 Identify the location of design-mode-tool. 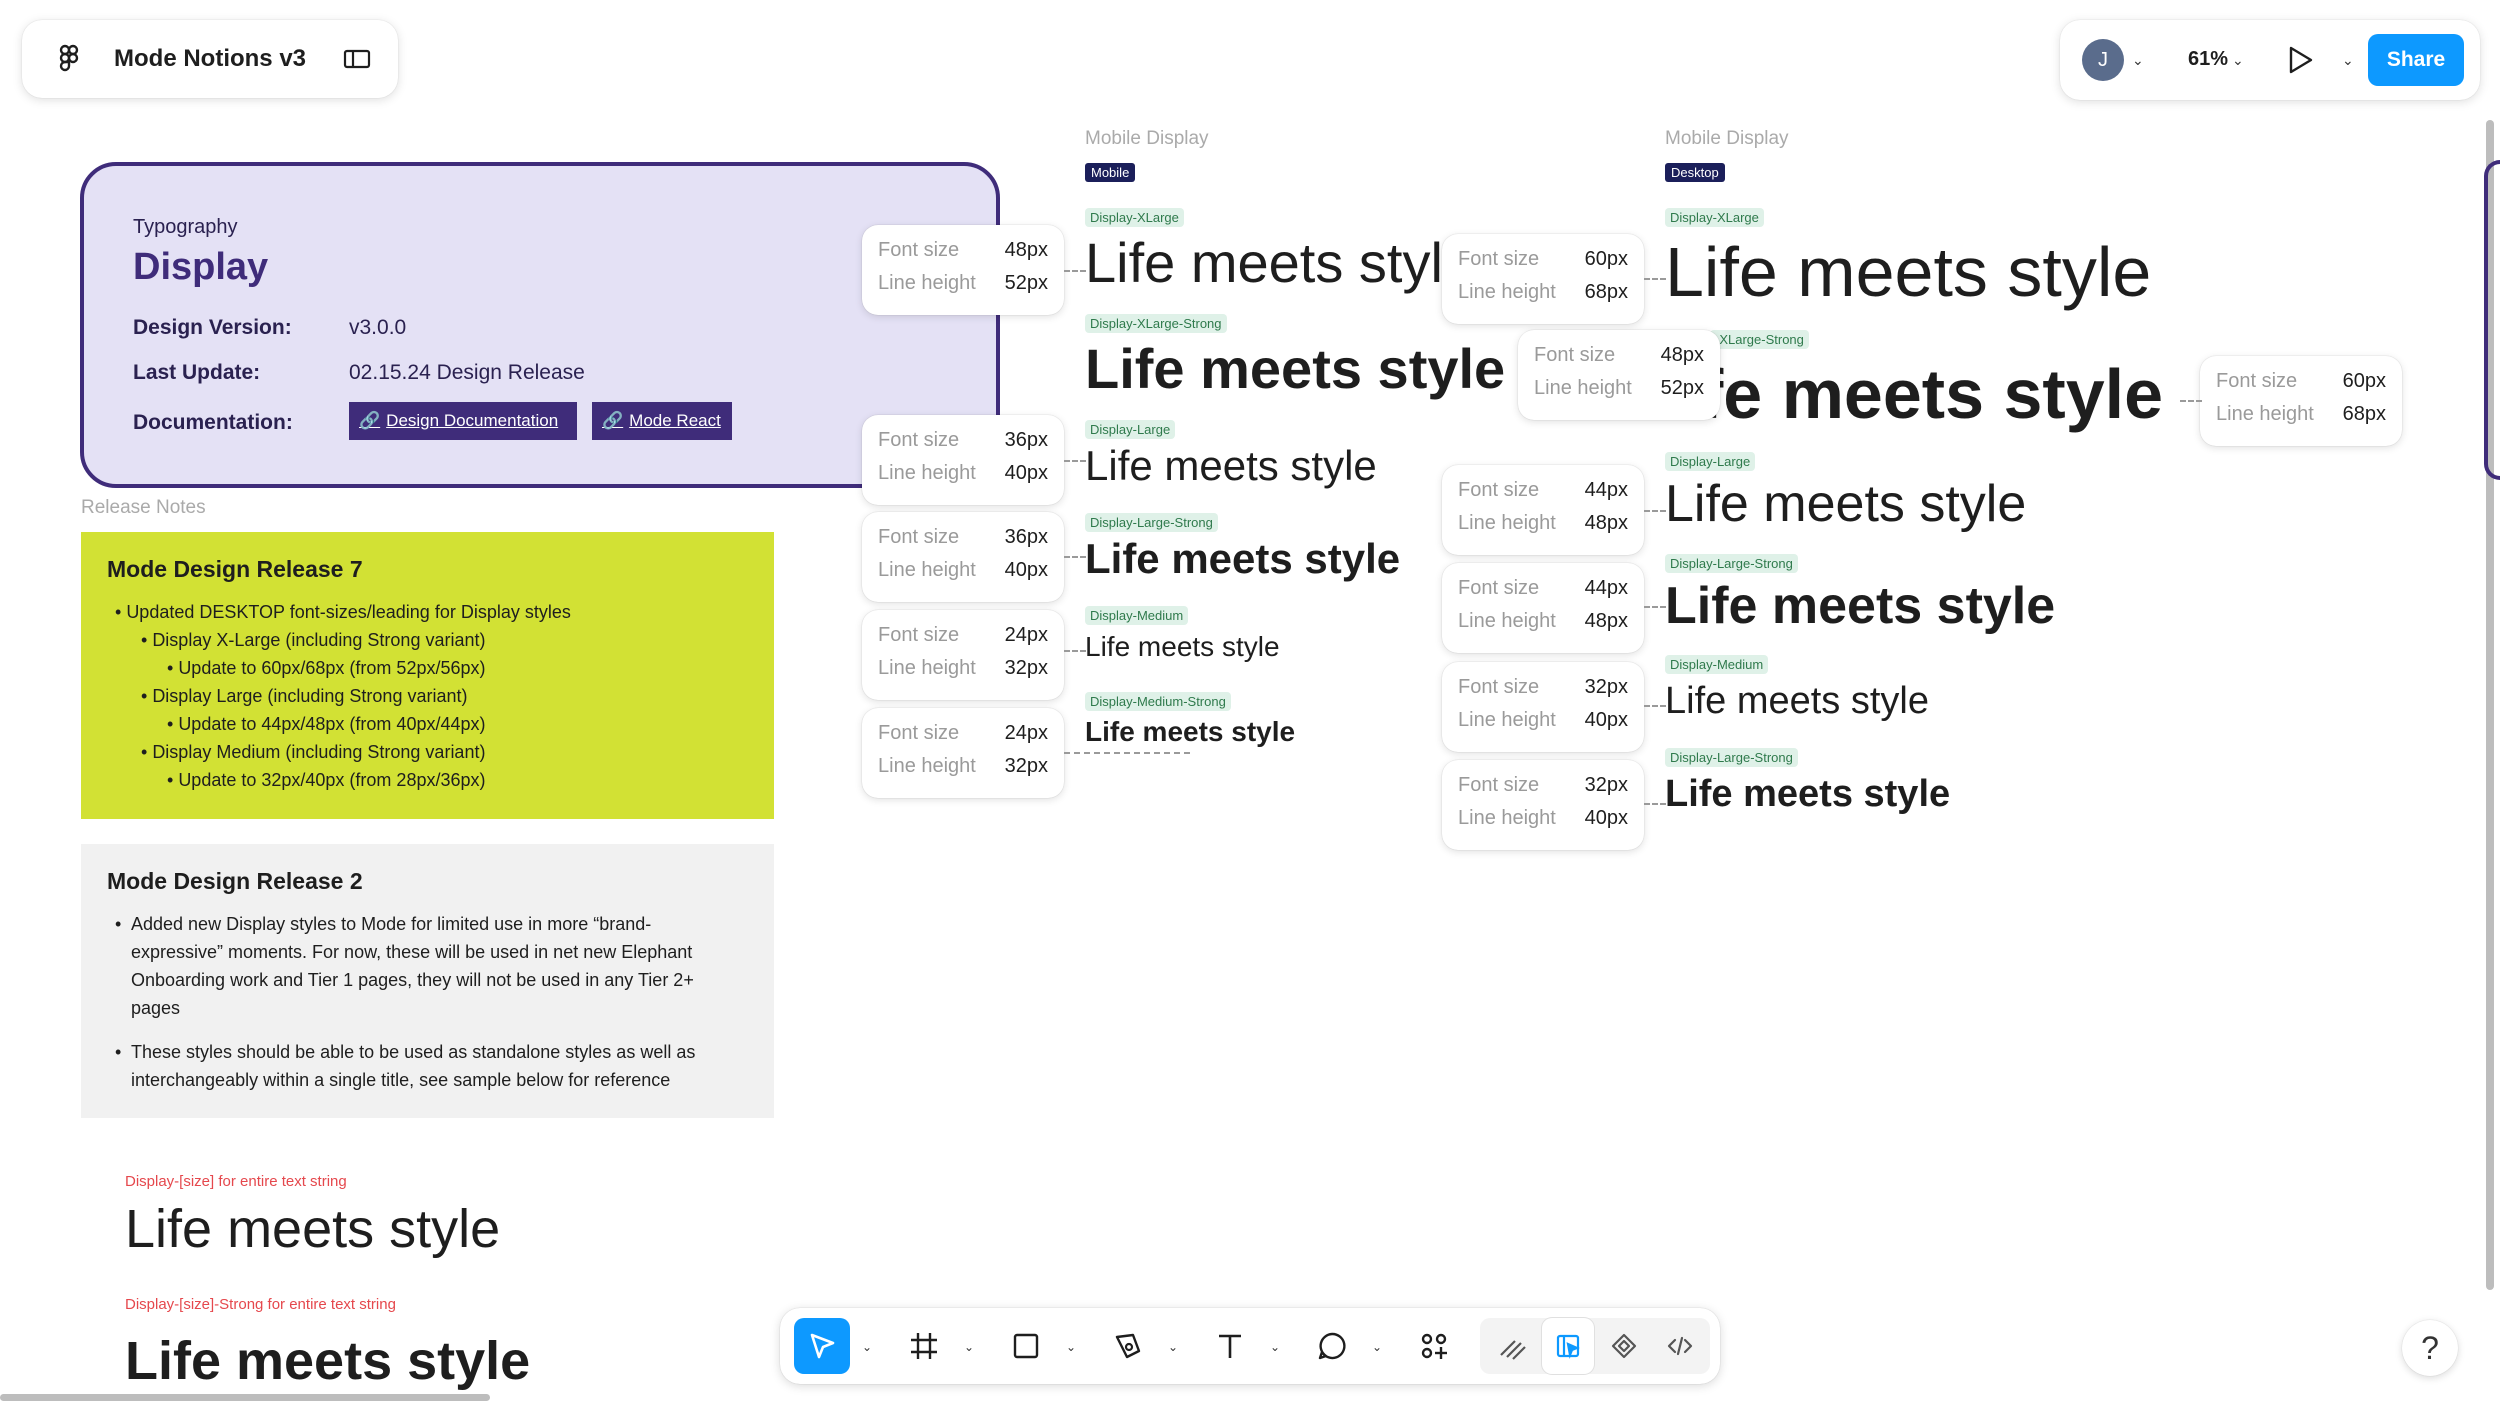
(1568, 1346).